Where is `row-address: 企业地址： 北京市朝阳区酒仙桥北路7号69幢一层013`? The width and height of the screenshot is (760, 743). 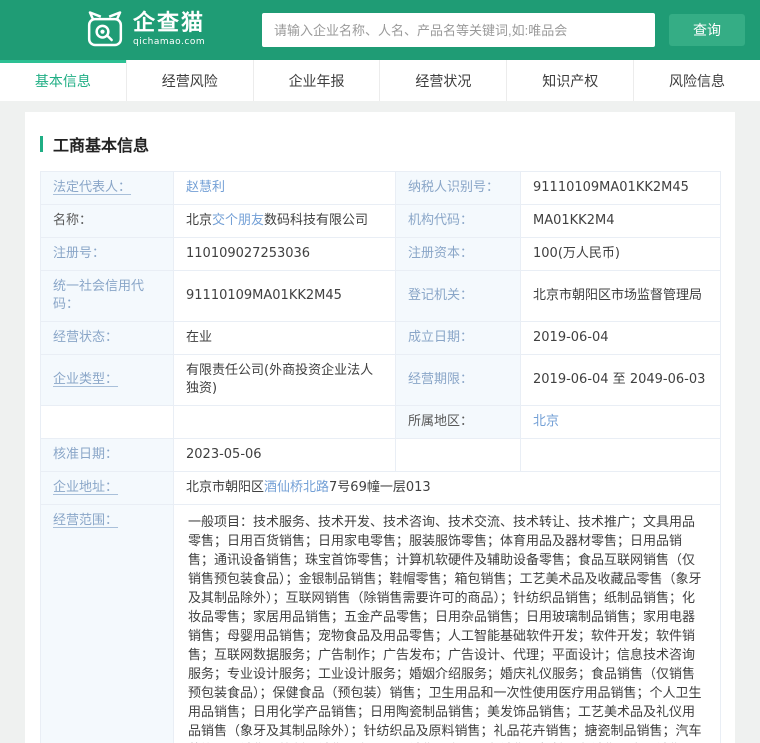 row-address: 企业地址： 北京市朝阳区酒仙桥北路7号69幢一层013 is located at coordinates (380, 488).